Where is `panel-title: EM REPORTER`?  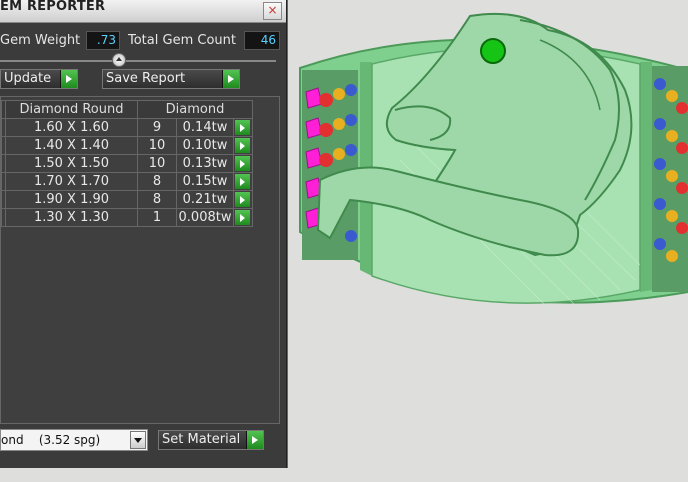
panel-title: EM REPORTER is located at coordinates (53, 7).